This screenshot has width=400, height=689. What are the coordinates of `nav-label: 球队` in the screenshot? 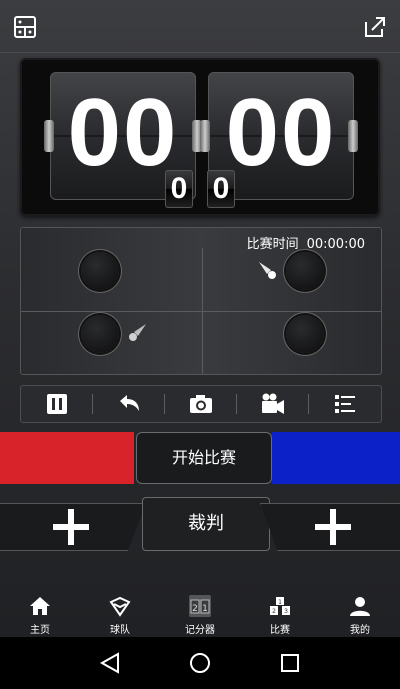 It's located at (120, 630).